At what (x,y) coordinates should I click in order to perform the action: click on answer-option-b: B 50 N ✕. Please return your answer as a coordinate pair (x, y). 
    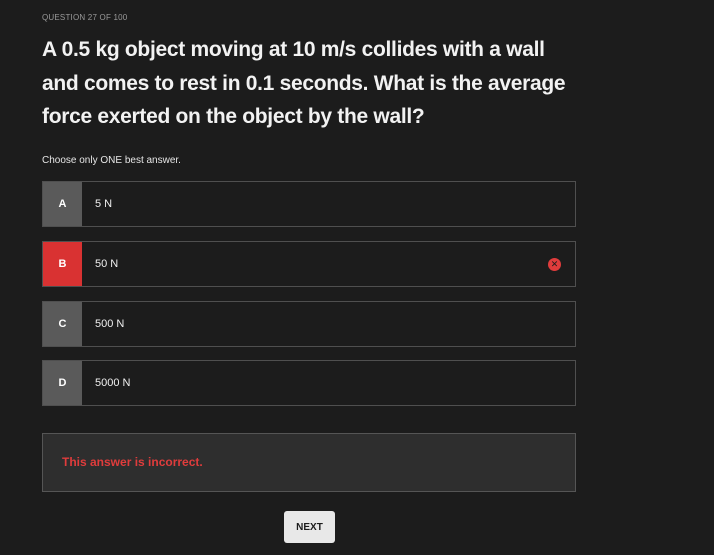
    Looking at the image, I should click on (309, 264).